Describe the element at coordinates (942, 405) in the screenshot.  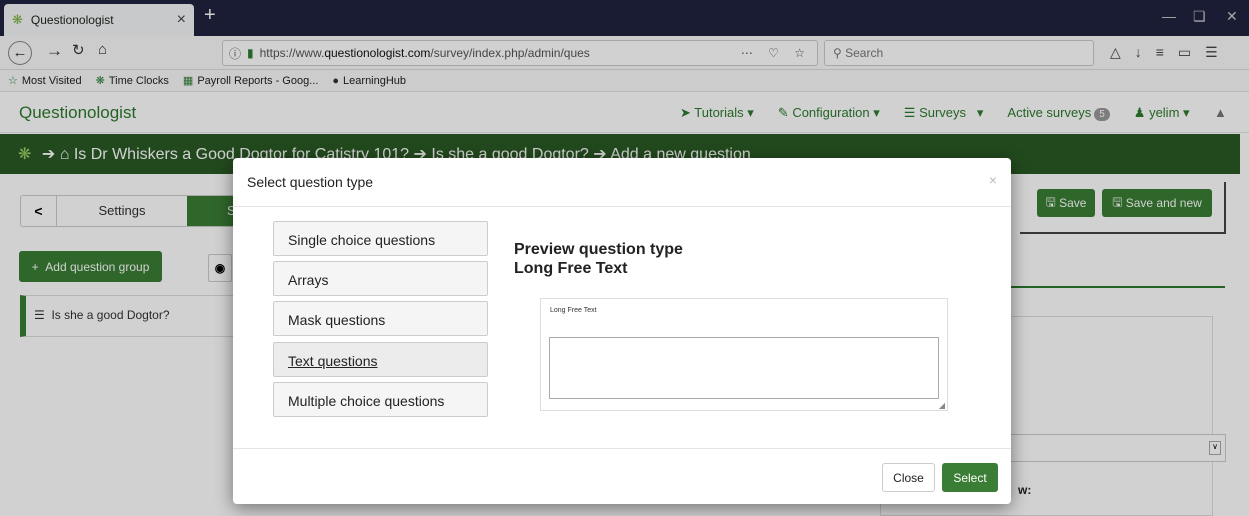
I see `resize-handle-icon: ◢` at that location.